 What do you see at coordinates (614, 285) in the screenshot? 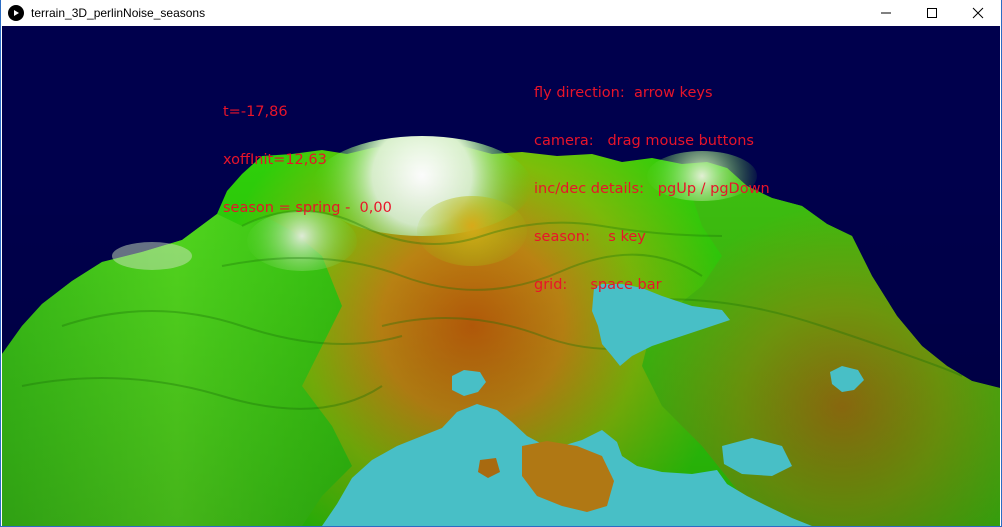
I see `help-value: space bar` at bounding box center [614, 285].